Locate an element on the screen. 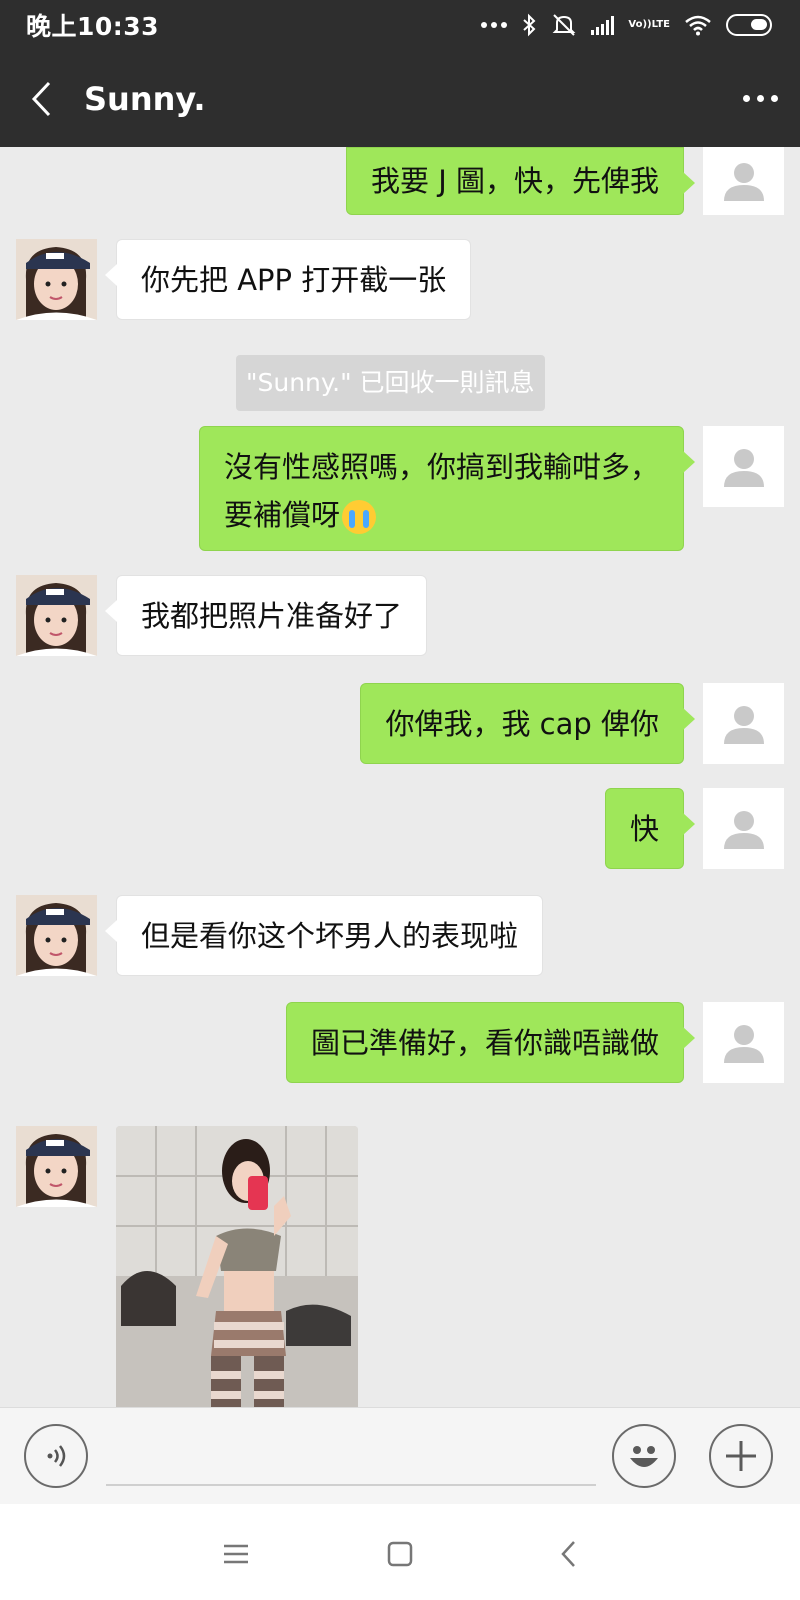  image-message is located at coordinates (237, 1266).